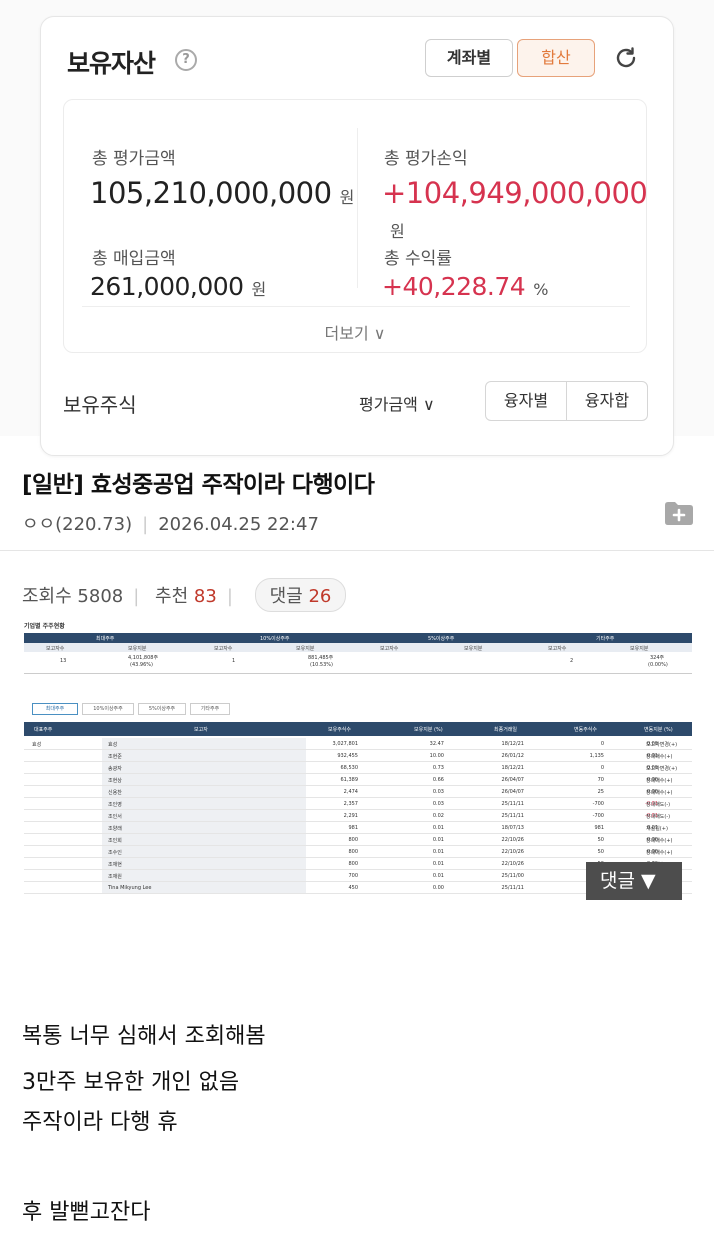 Image resolution: width=714 pixels, height=1257 pixels. Describe the element at coordinates (222, 193) in the screenshot. I see `total-eval-value: 105,210,000,000 원` at that location.